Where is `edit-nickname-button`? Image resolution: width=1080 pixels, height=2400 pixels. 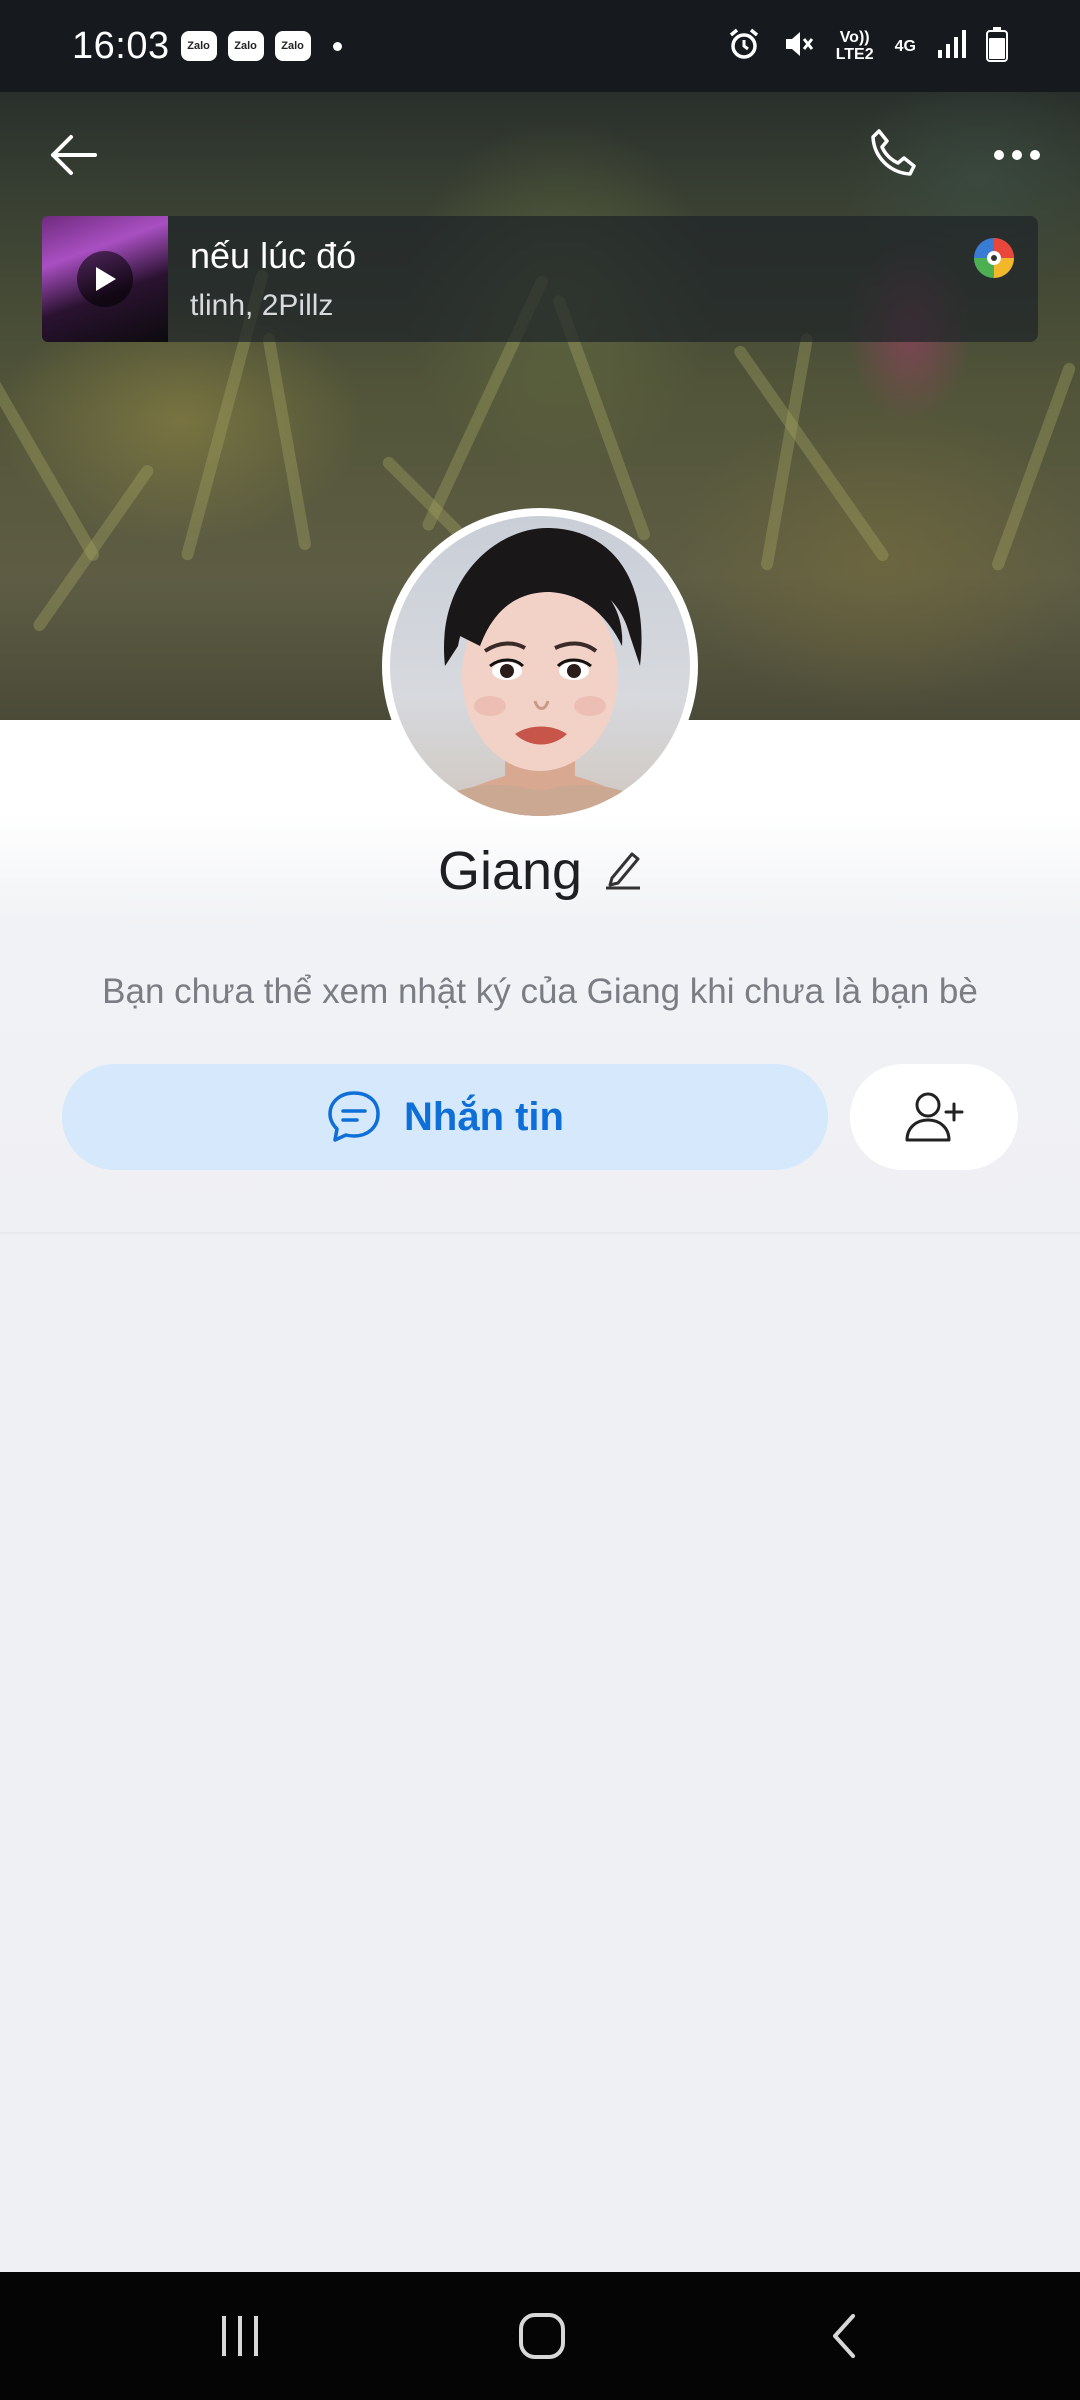
edit-nickname-button is located at coordinates (623, 871).